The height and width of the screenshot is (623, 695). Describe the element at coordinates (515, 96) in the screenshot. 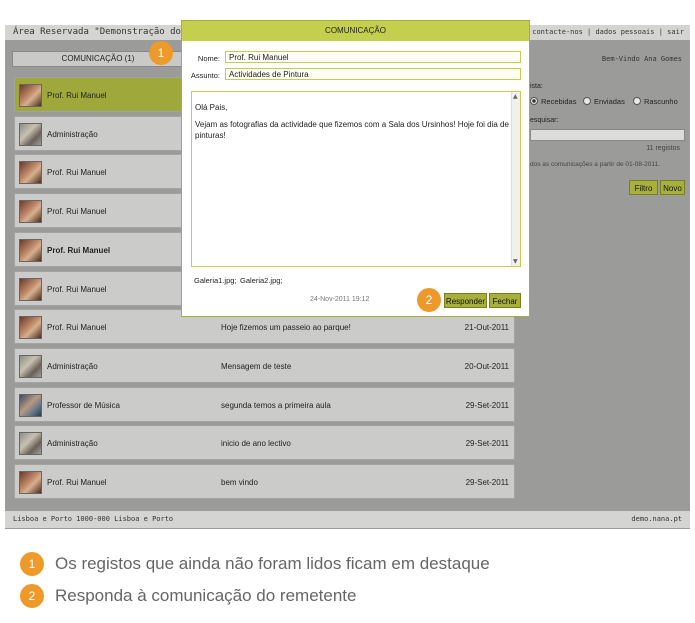

I see `scroll-up-icon: ▲` at that location.